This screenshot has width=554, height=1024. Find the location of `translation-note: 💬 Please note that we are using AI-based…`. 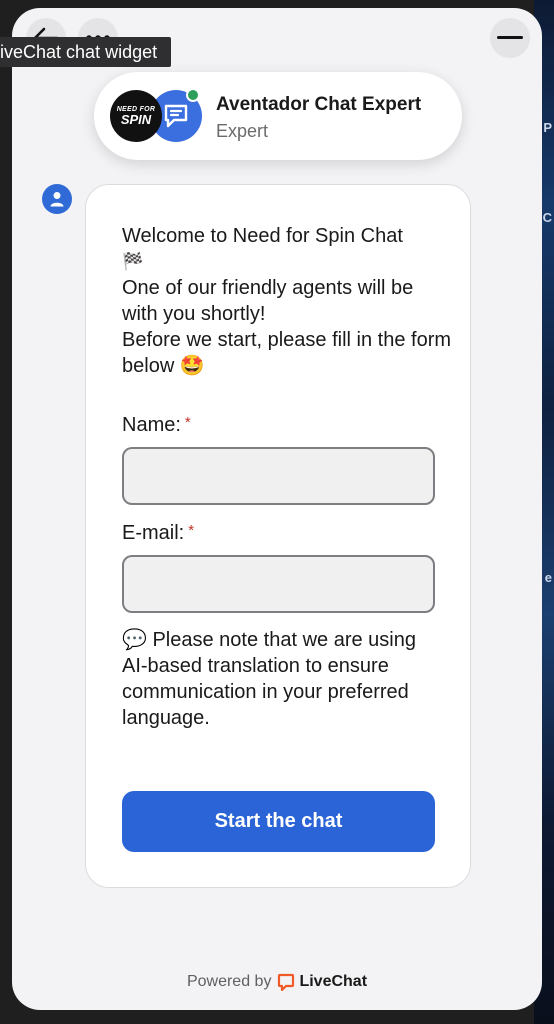

translation-note: 💬 Please note that we are using AI-based… is located at coordinates (282, 679).